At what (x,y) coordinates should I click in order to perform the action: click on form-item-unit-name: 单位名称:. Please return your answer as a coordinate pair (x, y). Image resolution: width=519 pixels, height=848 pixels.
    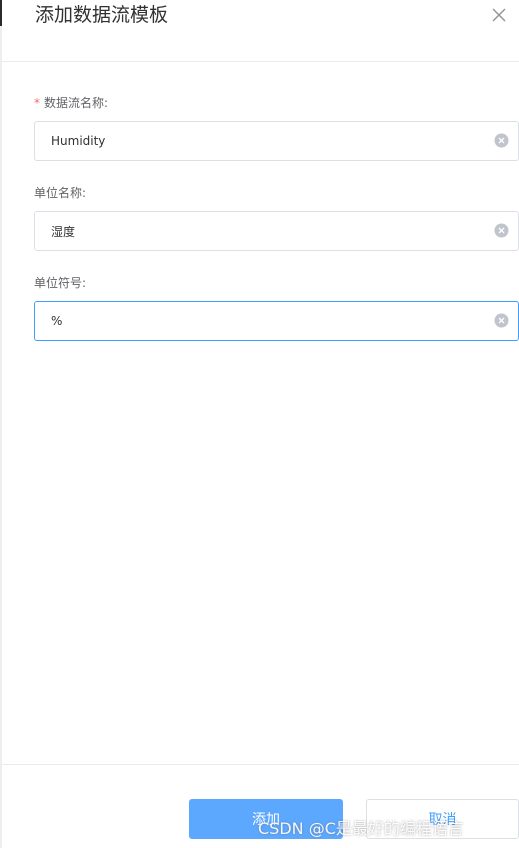
    Looking at the image, I should click on (276, 218).